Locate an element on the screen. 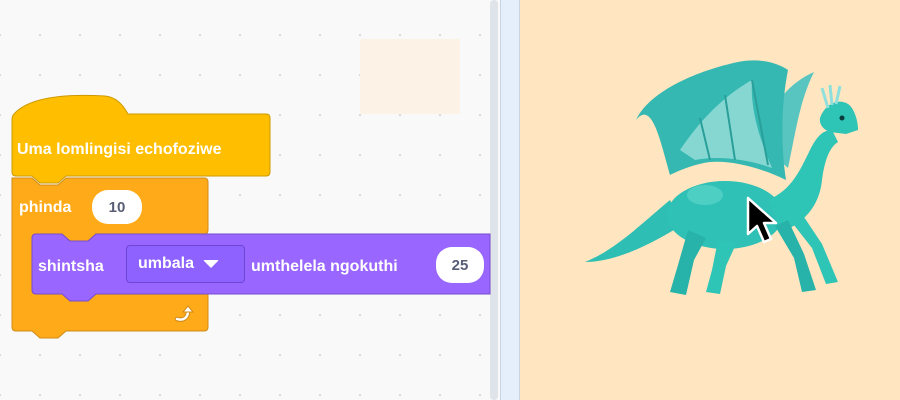 The height and width of the screenshot is (400, 900). mouse-pointer-icon is located at coordinates (762, 220).